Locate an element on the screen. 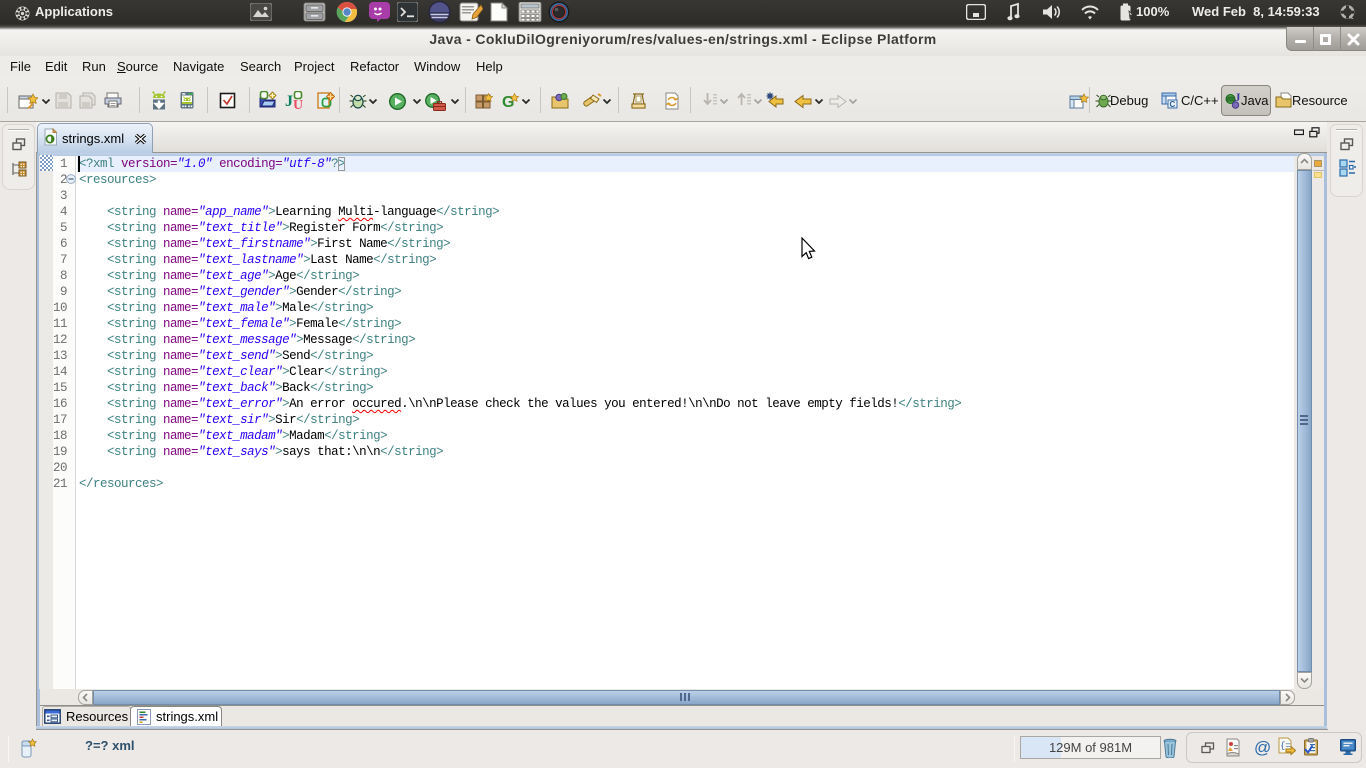  svg-text: U is located at coordinates (298, 104).